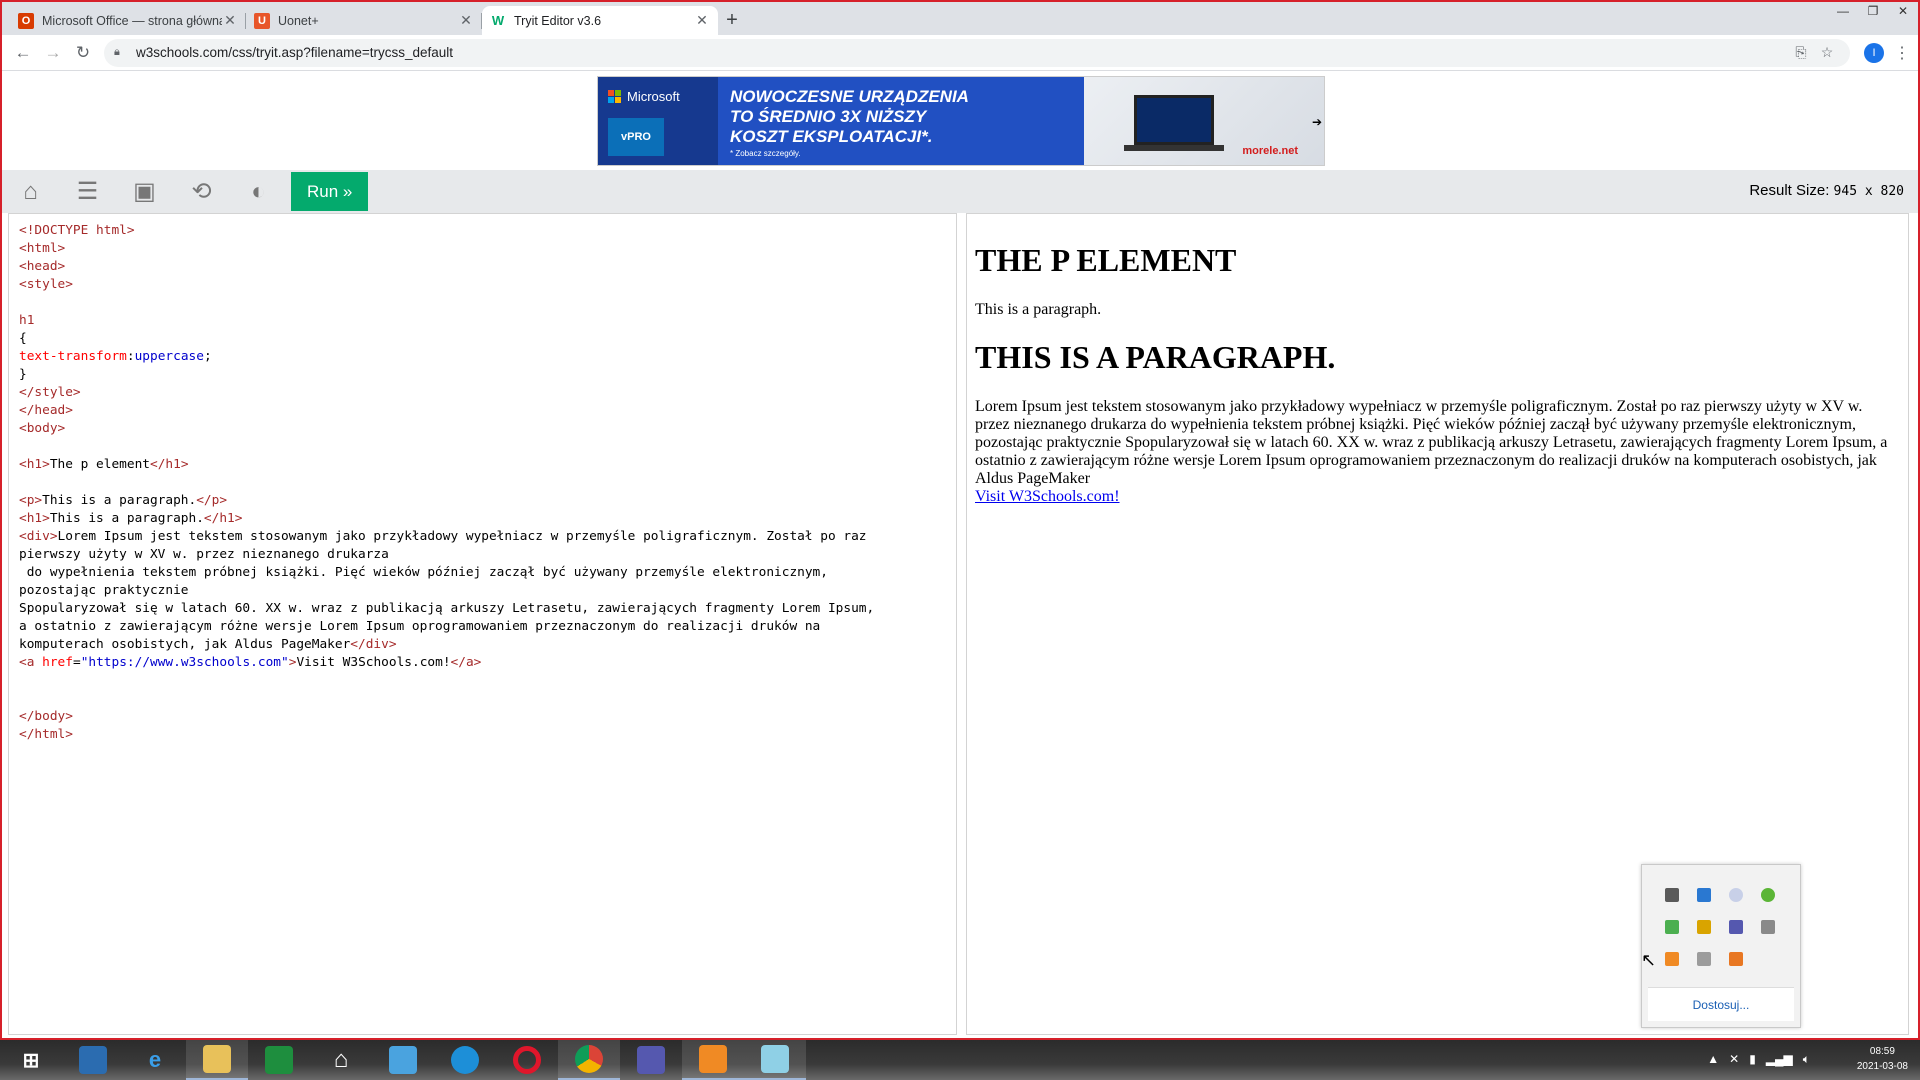 The height and width of the screenshot is (1080, 1920). What do you see at coordinates (26, 20) in the screenshot?
I see `office-icon: O` at bounding box center [26, 20].